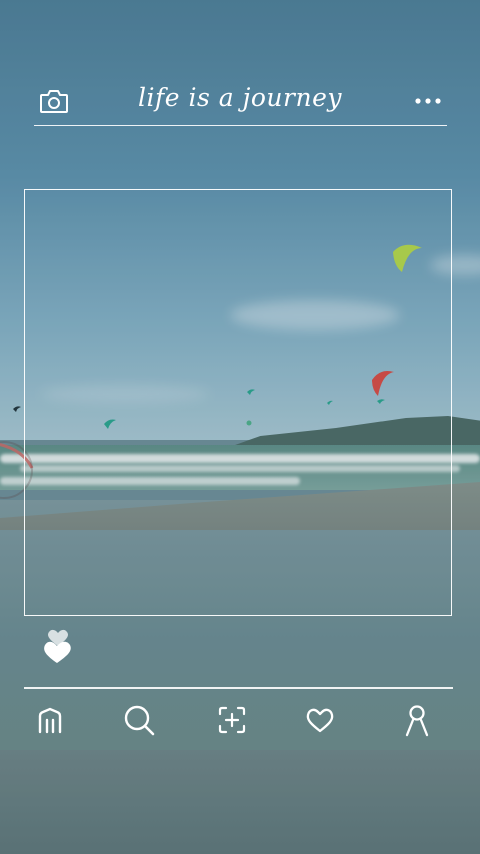 The height and width of the screenshot is (854, 480). I want to click on add-post-icon, so click(232, 720).